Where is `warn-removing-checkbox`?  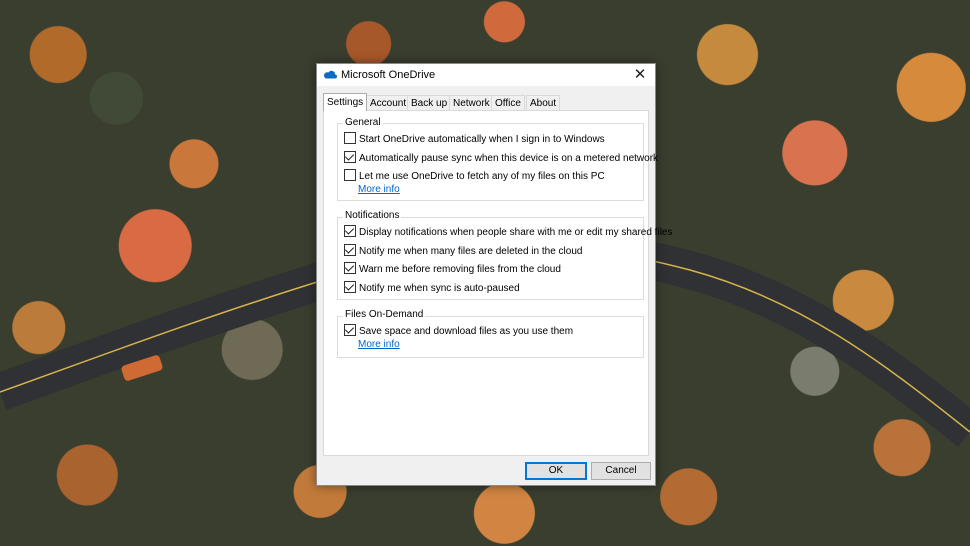
warn-removing-checkbox is located at coordinates (350, 268).